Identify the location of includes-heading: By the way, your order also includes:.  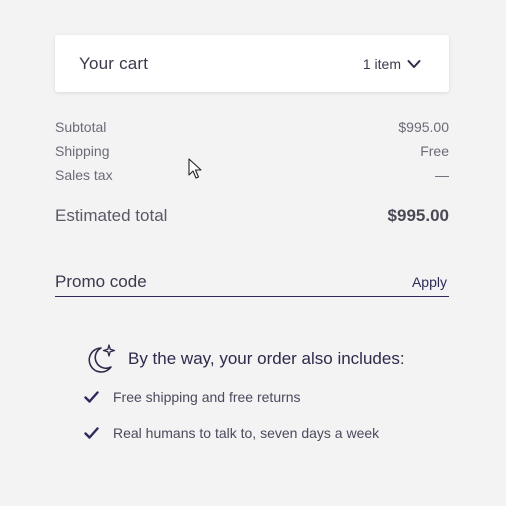
(266, 358).